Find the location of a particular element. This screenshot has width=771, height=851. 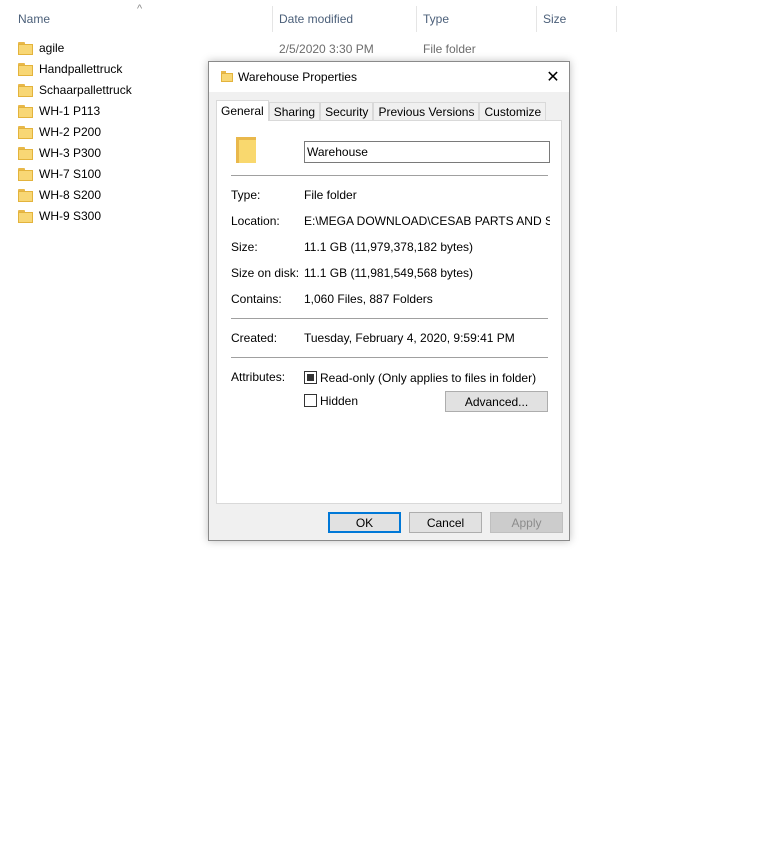

list-item: agile is located at coordinates (41, 48).